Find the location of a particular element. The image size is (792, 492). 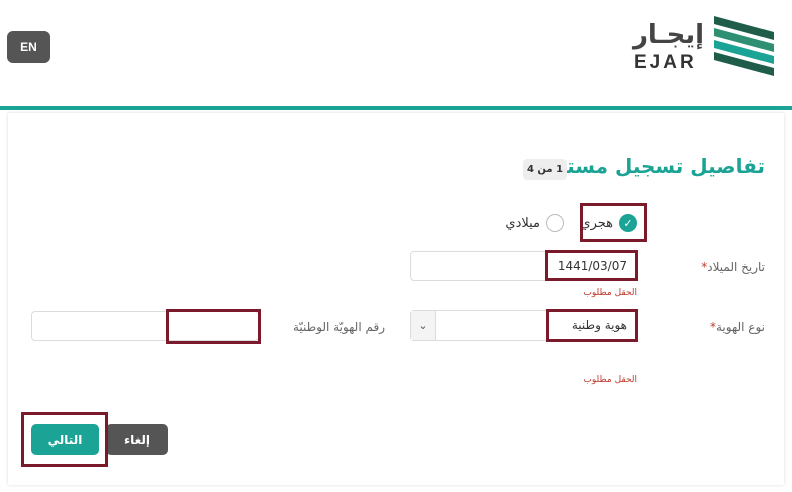

logo-mark-icon is located at coordinates (744, 46).